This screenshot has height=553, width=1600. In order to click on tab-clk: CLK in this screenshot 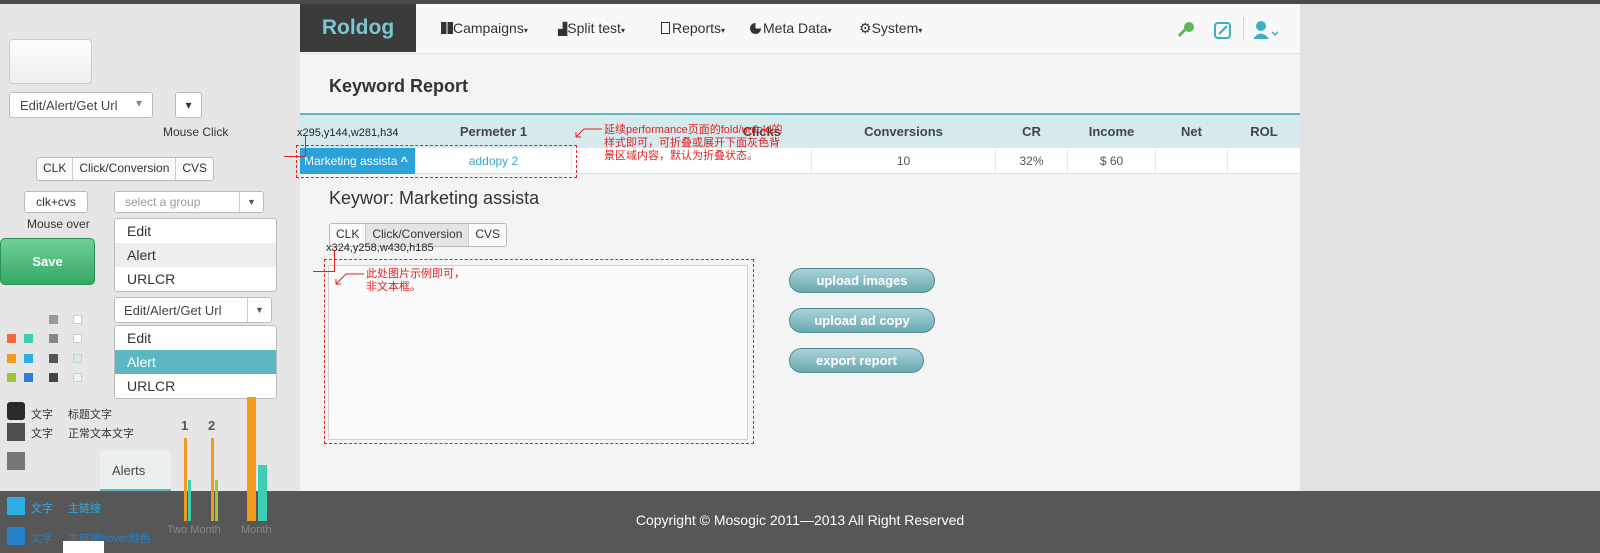, I will do `click(55, 169)`.